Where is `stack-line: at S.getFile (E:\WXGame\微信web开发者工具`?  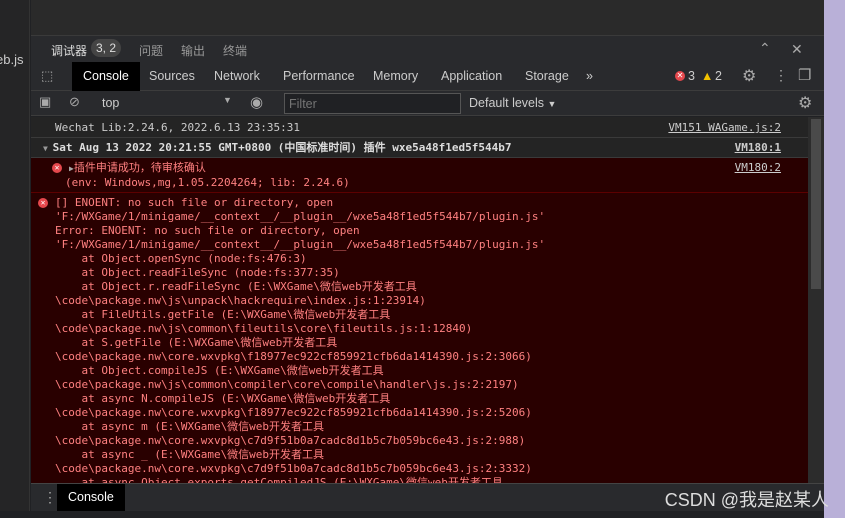
stack-line: at S.getFile (E:\WXGame\微信web开发者工具 is located at coordinates (196, 342).